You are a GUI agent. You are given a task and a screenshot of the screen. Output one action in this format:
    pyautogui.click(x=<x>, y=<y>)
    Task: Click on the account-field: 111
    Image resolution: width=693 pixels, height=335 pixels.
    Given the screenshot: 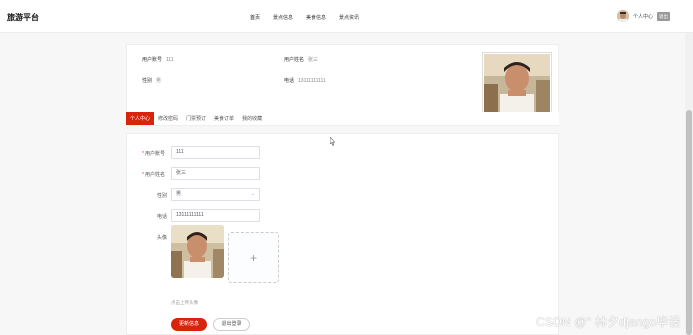 What is the action you would take?
    pyautogui.click(x=215, y=152)
    